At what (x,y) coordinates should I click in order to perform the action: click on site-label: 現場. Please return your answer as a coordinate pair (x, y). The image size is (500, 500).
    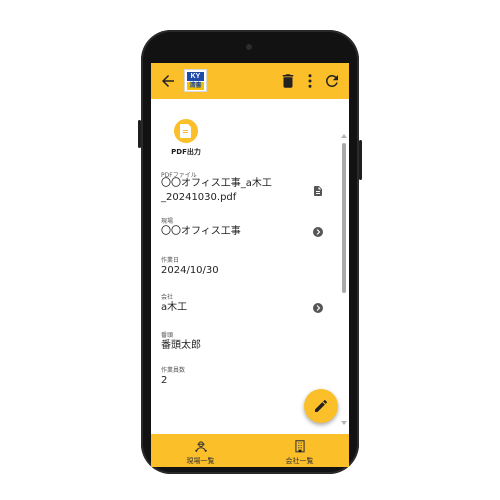
    Looking at the image, I should click on (167, 221).